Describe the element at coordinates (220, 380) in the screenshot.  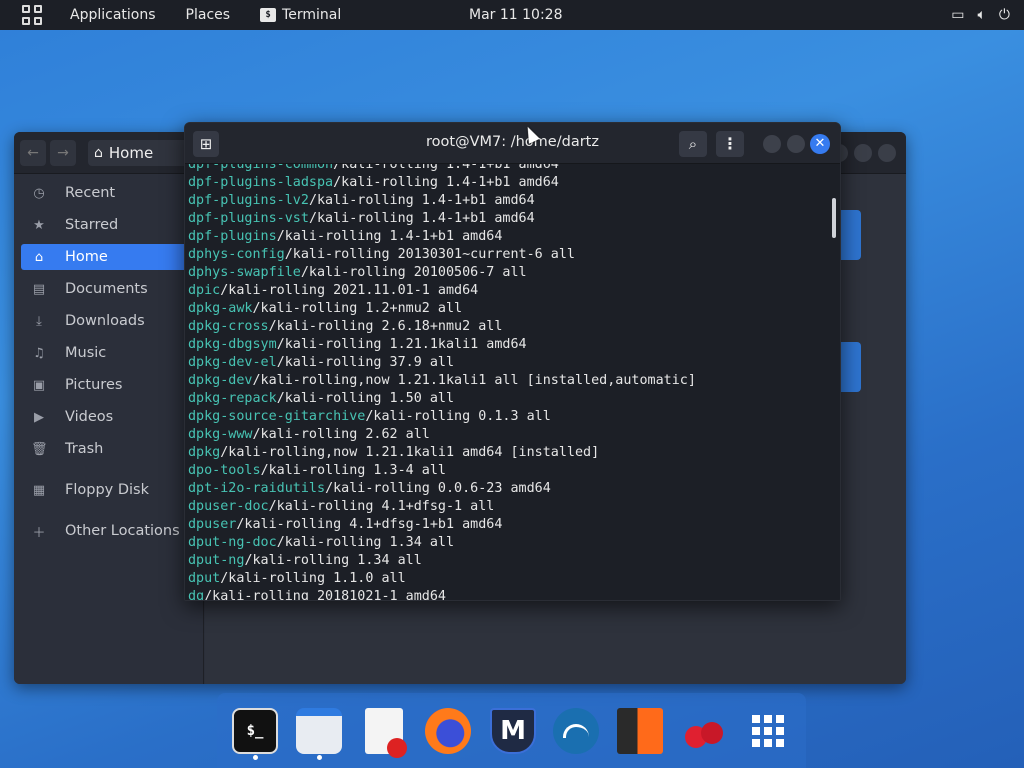
I see `package-name: dpkg-dev` at that location.